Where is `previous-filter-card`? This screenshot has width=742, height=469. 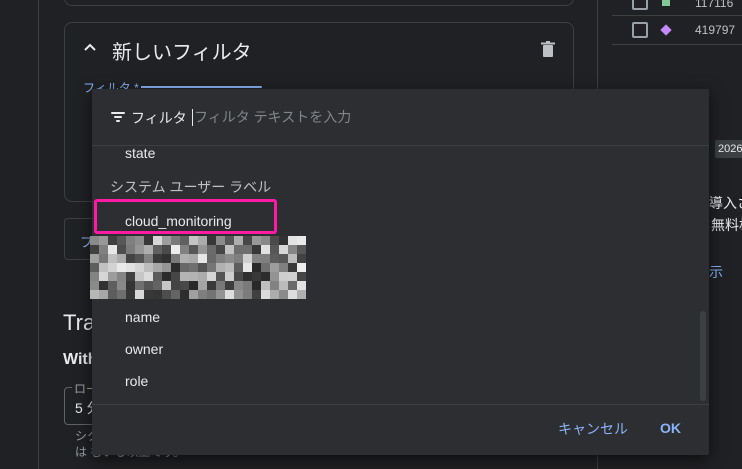
previous-filter-card is located at coordinates (319, 3).